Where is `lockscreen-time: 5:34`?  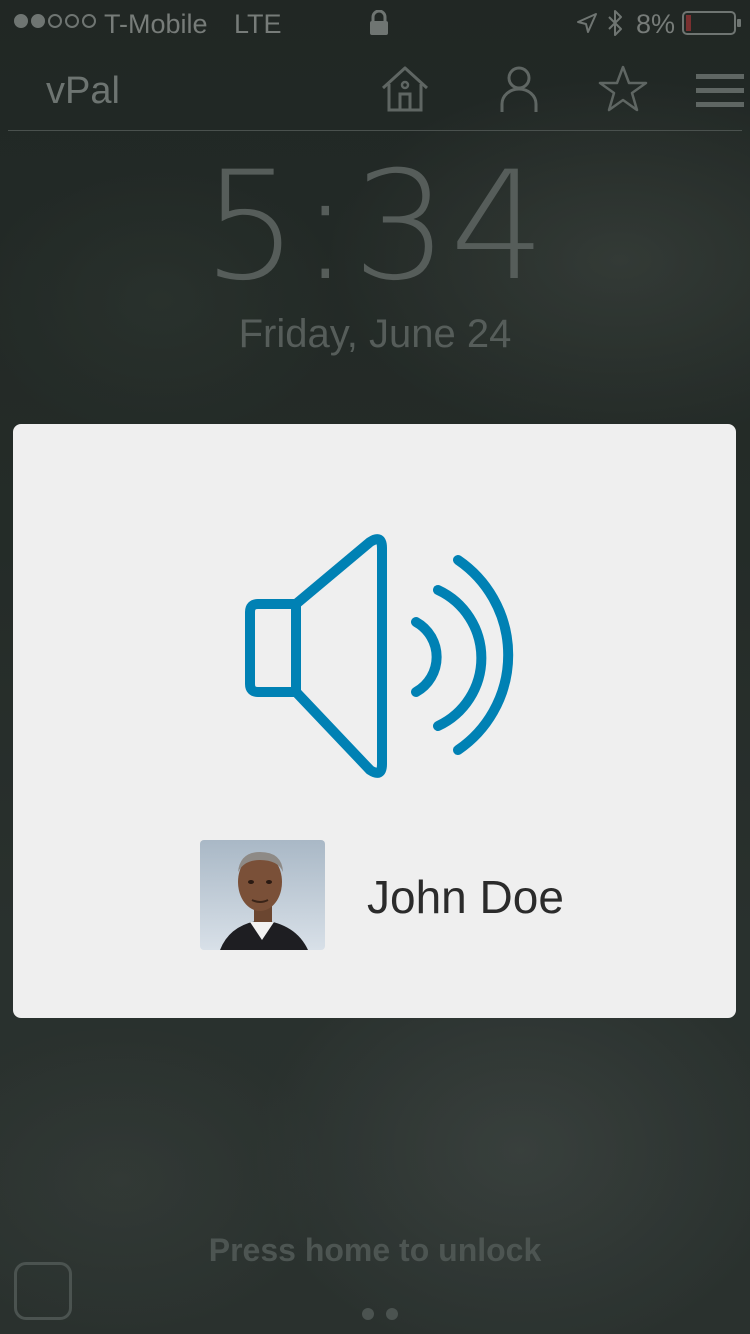
lockscreen-time: 5:34 is located at coordinates (375, 227).